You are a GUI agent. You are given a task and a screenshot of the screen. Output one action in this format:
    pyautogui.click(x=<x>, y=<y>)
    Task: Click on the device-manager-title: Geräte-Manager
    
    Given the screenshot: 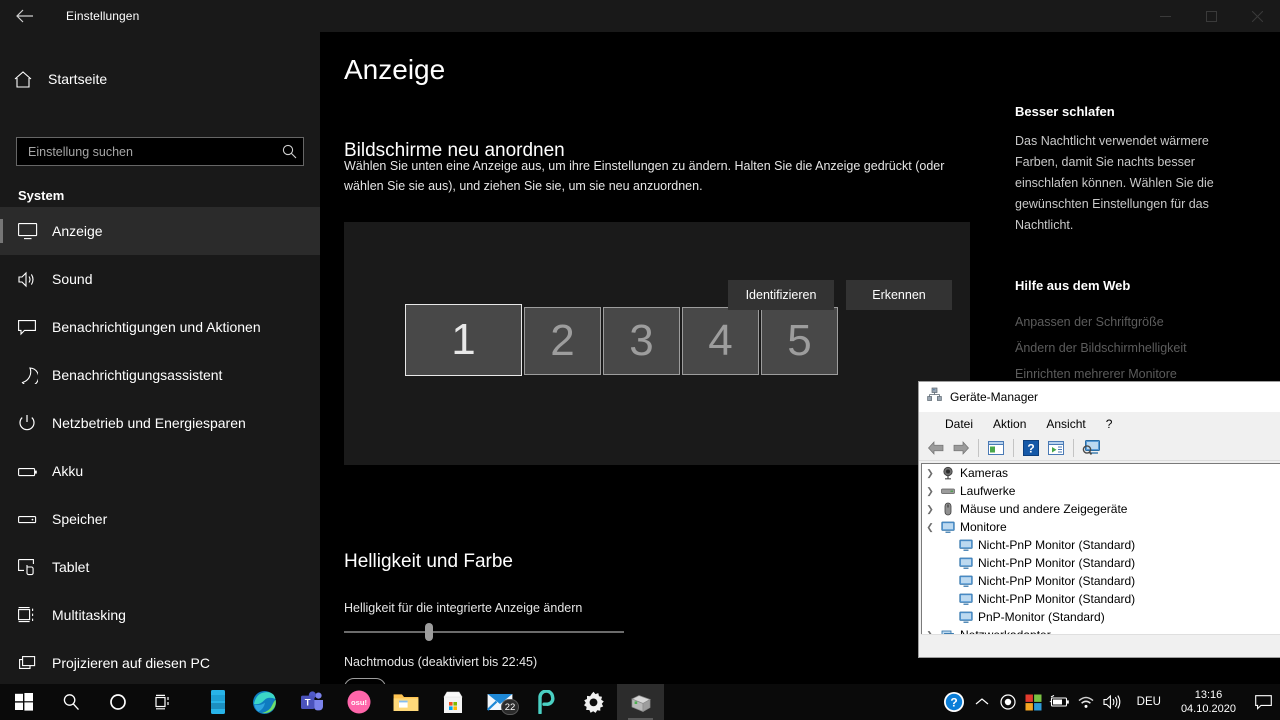 What is the action you would take?
    pyautogui.click(x=994, y=397)
    